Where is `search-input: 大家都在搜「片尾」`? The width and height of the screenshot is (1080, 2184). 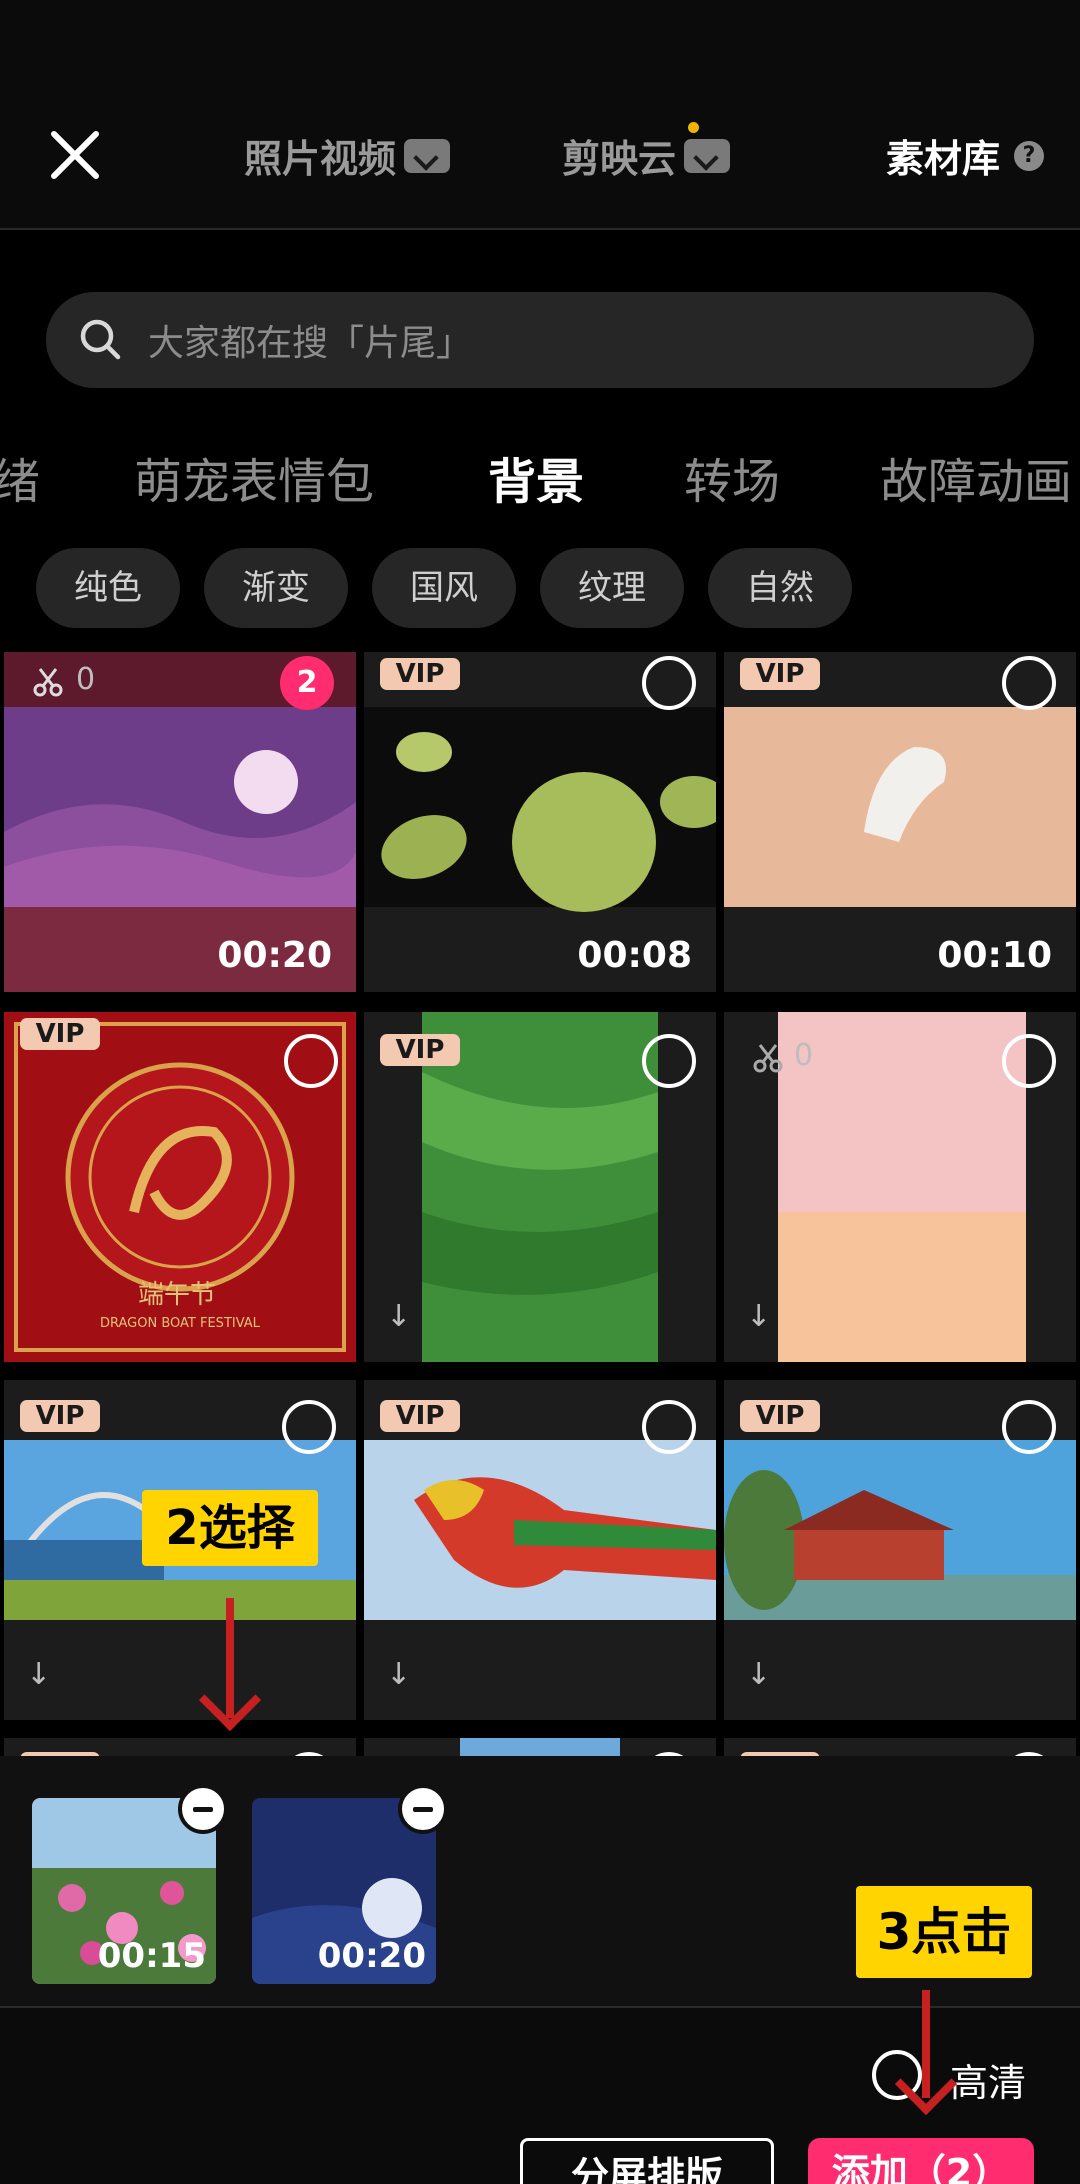
search-input: 大家都在搜「片尾」 is located at coordinates (540, 340).